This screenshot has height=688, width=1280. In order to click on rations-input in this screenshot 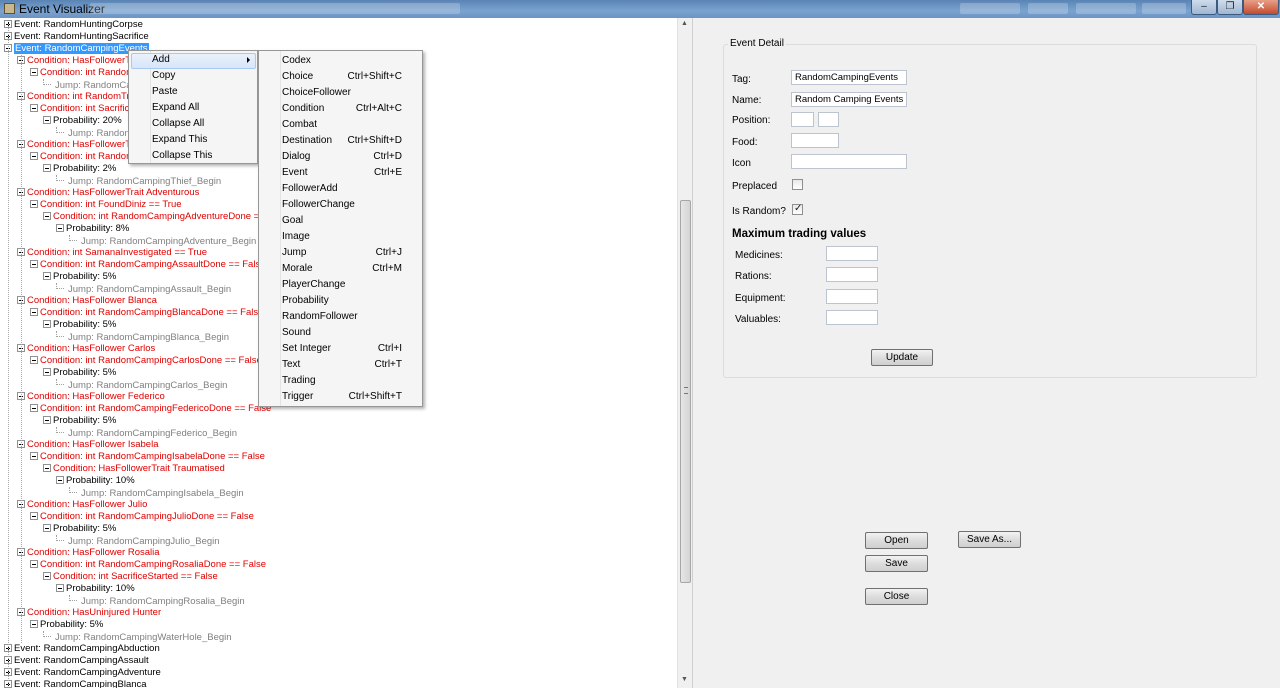, I will do `click(852, 274)`.